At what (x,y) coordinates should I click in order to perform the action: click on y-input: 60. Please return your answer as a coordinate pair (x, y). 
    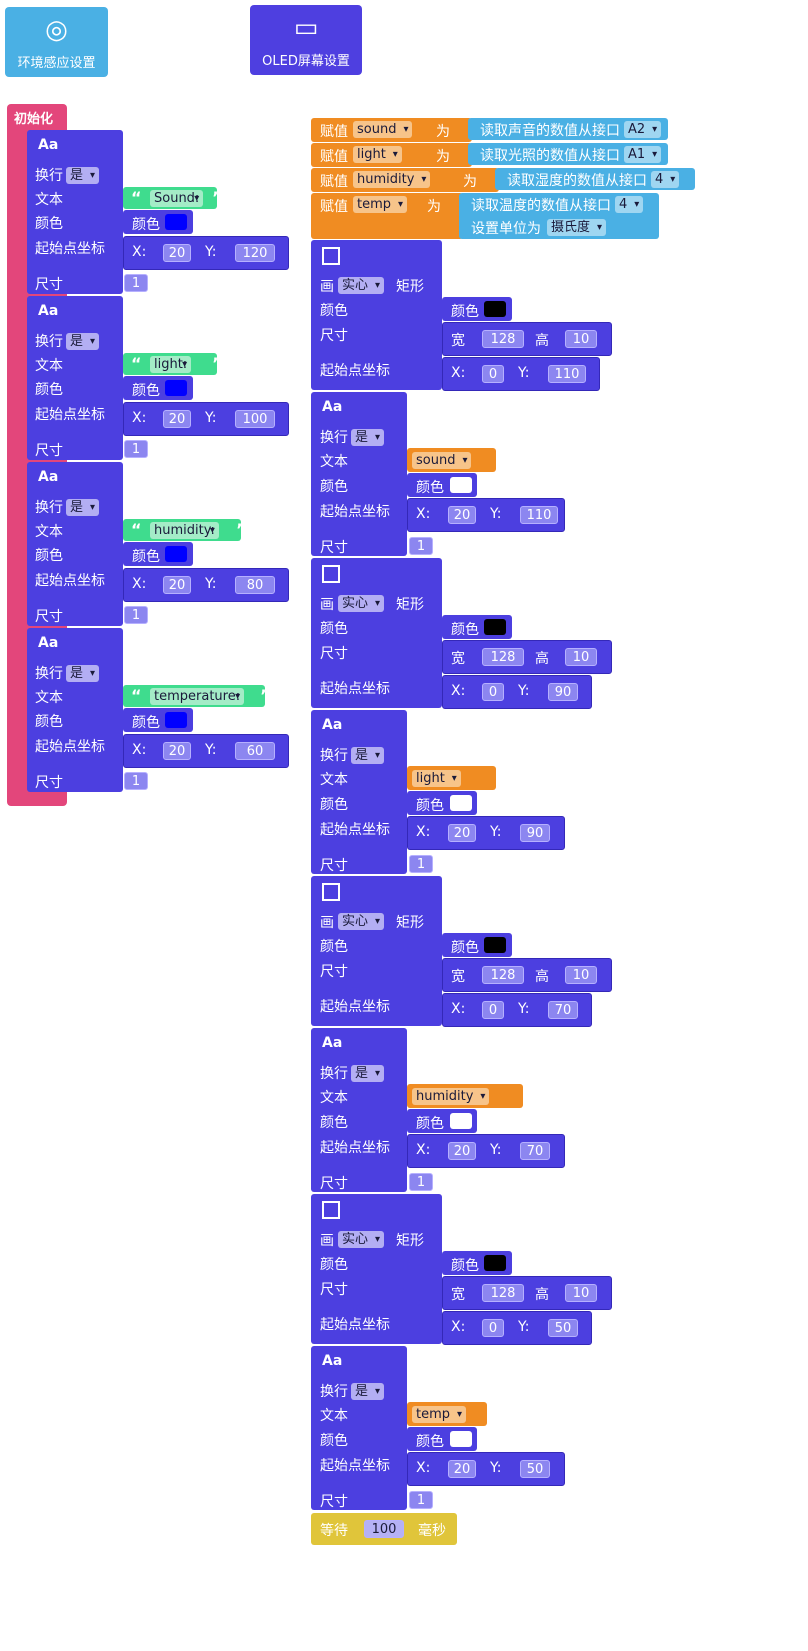
    Looking at the image, I should click on (255, 751).